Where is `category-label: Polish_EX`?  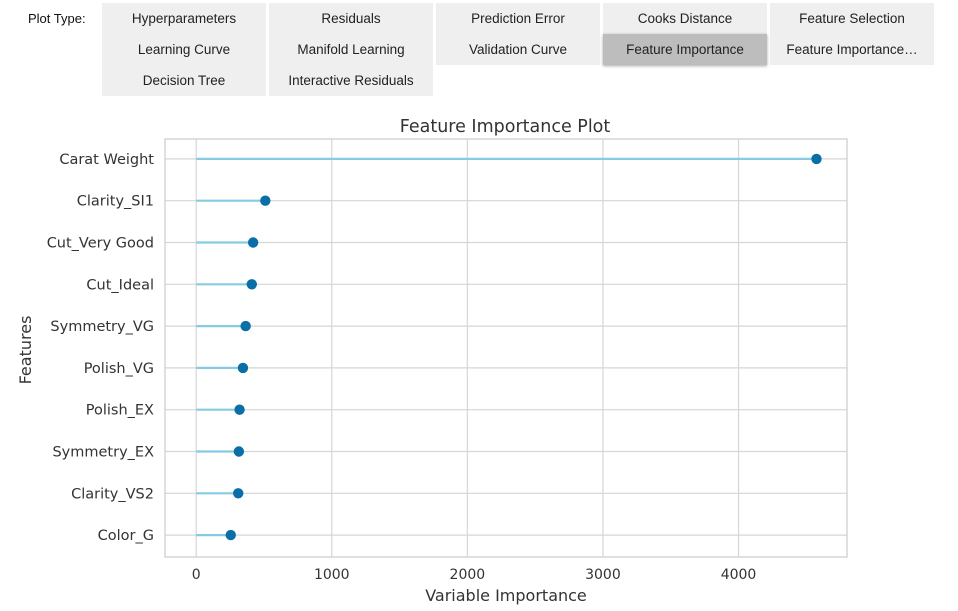
category-label: Polish_EX is located at coordinates (120, 411).